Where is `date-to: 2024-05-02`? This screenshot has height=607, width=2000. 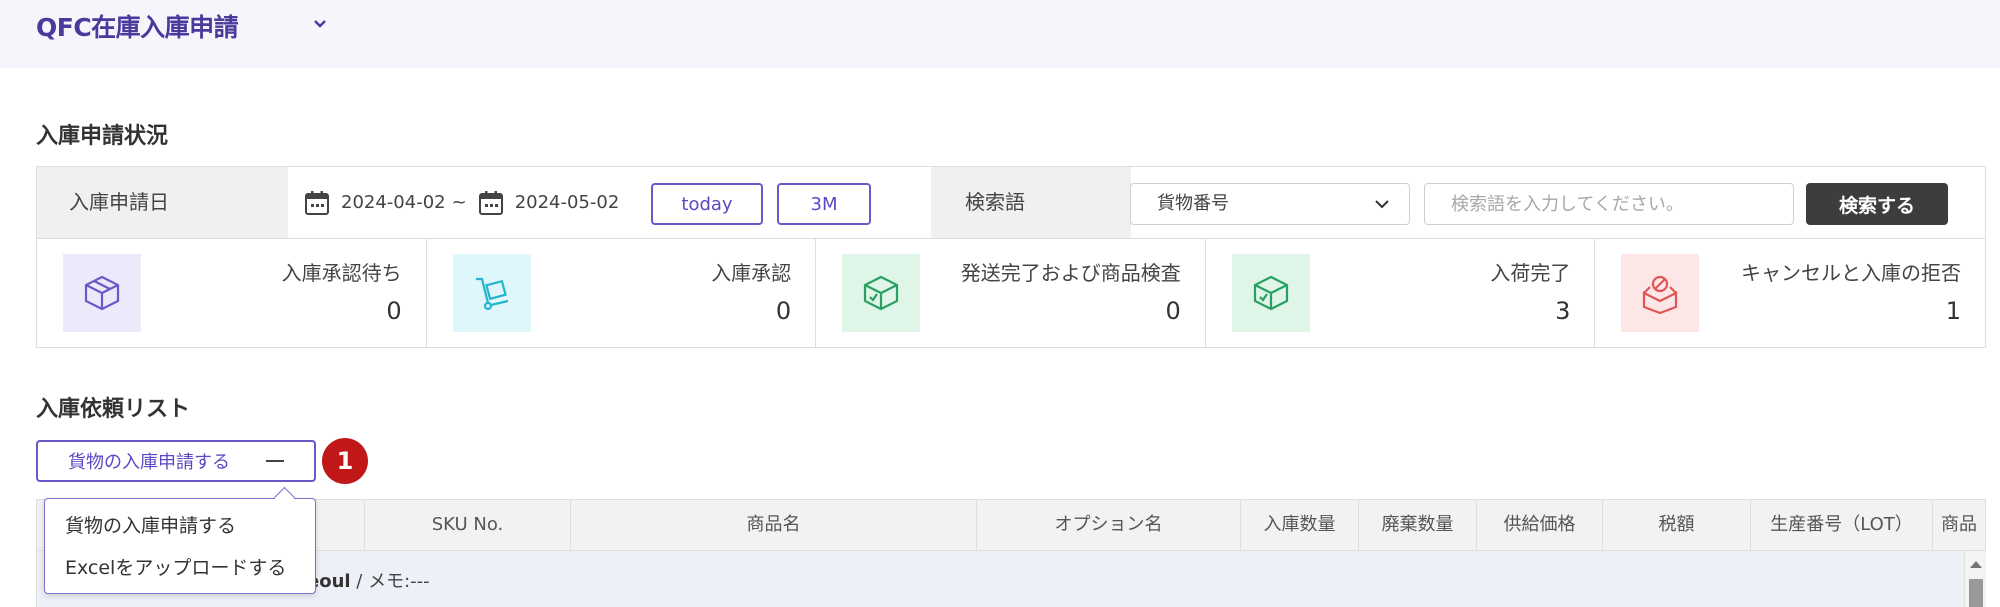 date-to: 2024-05-02 is located at coordinates (567, 202).